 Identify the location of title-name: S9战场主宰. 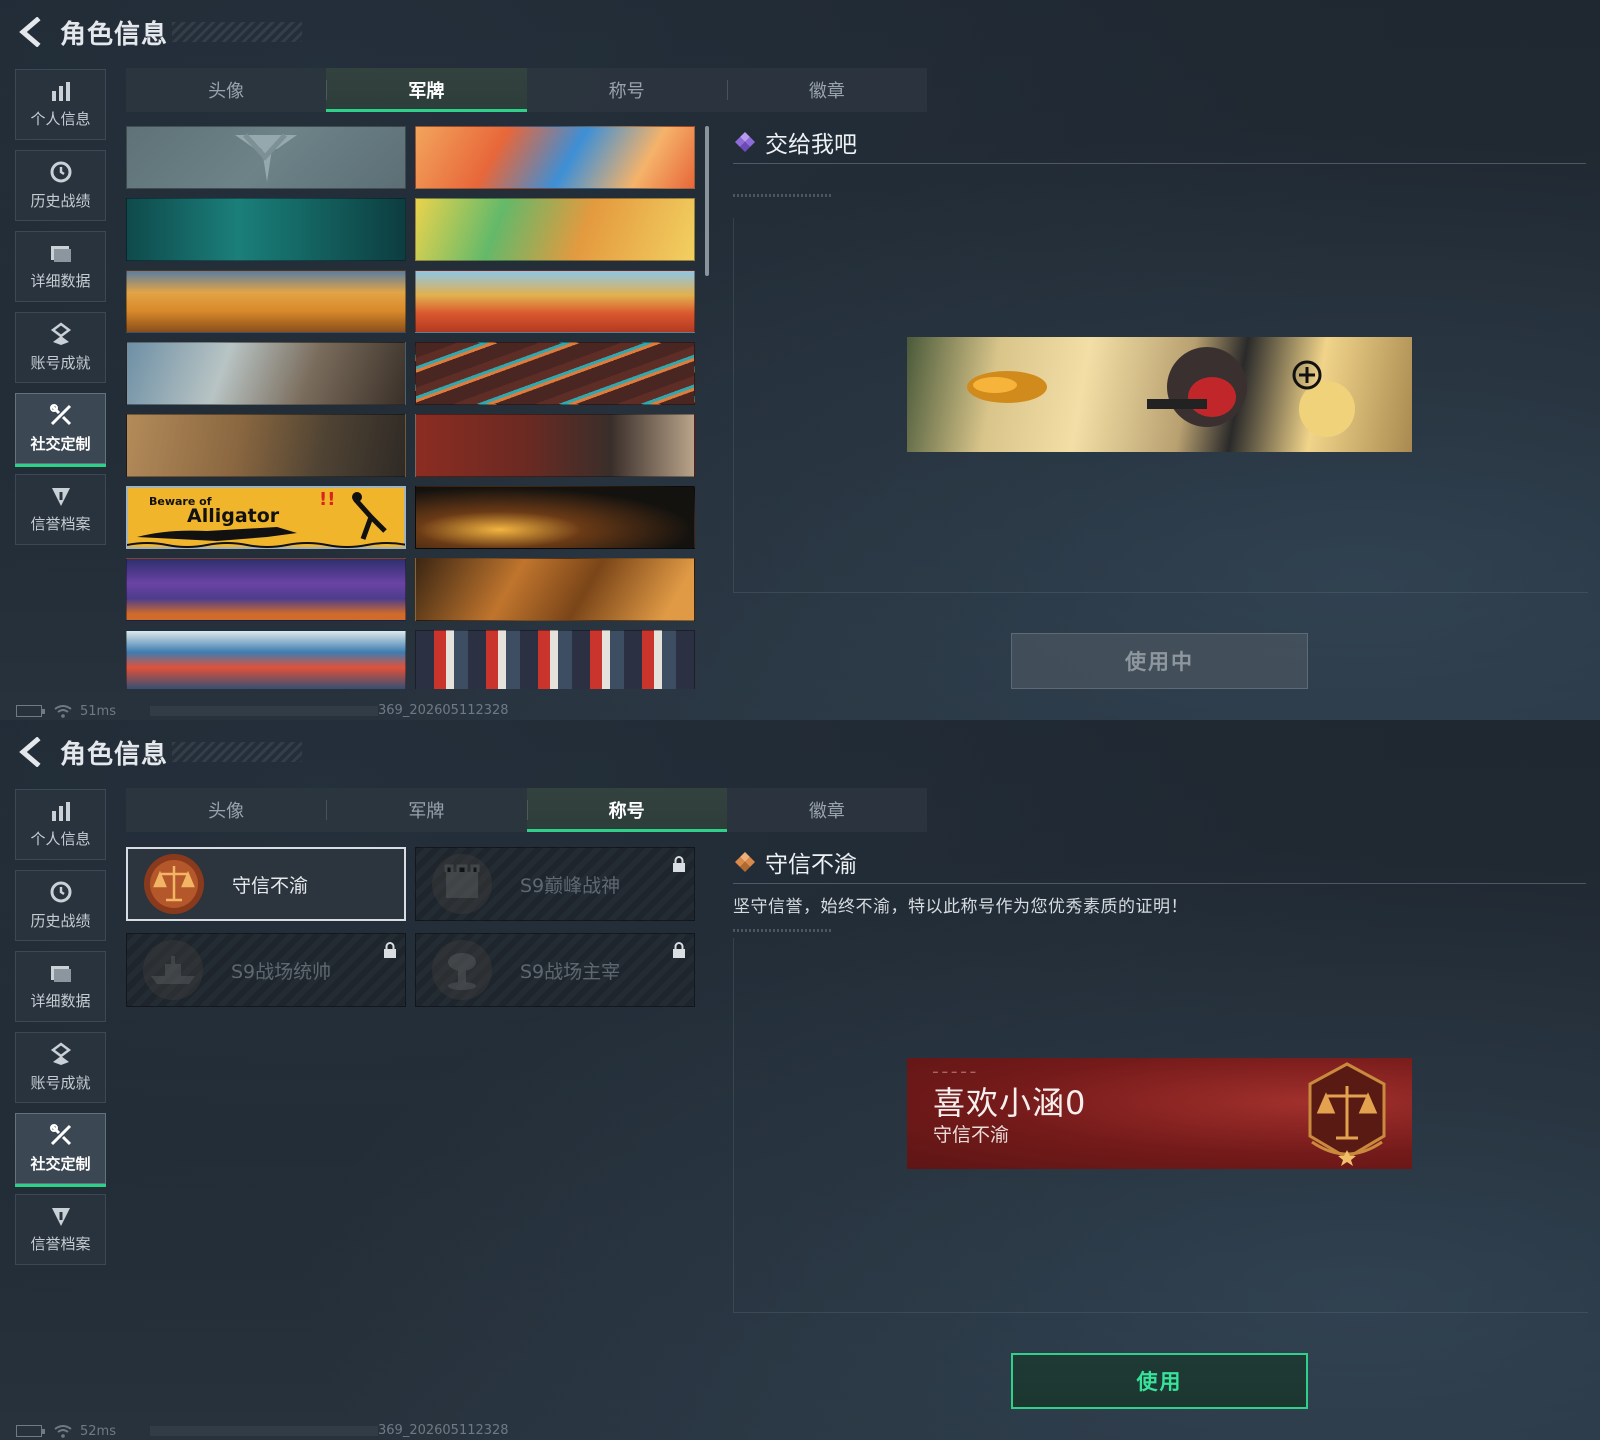
(570, 971).